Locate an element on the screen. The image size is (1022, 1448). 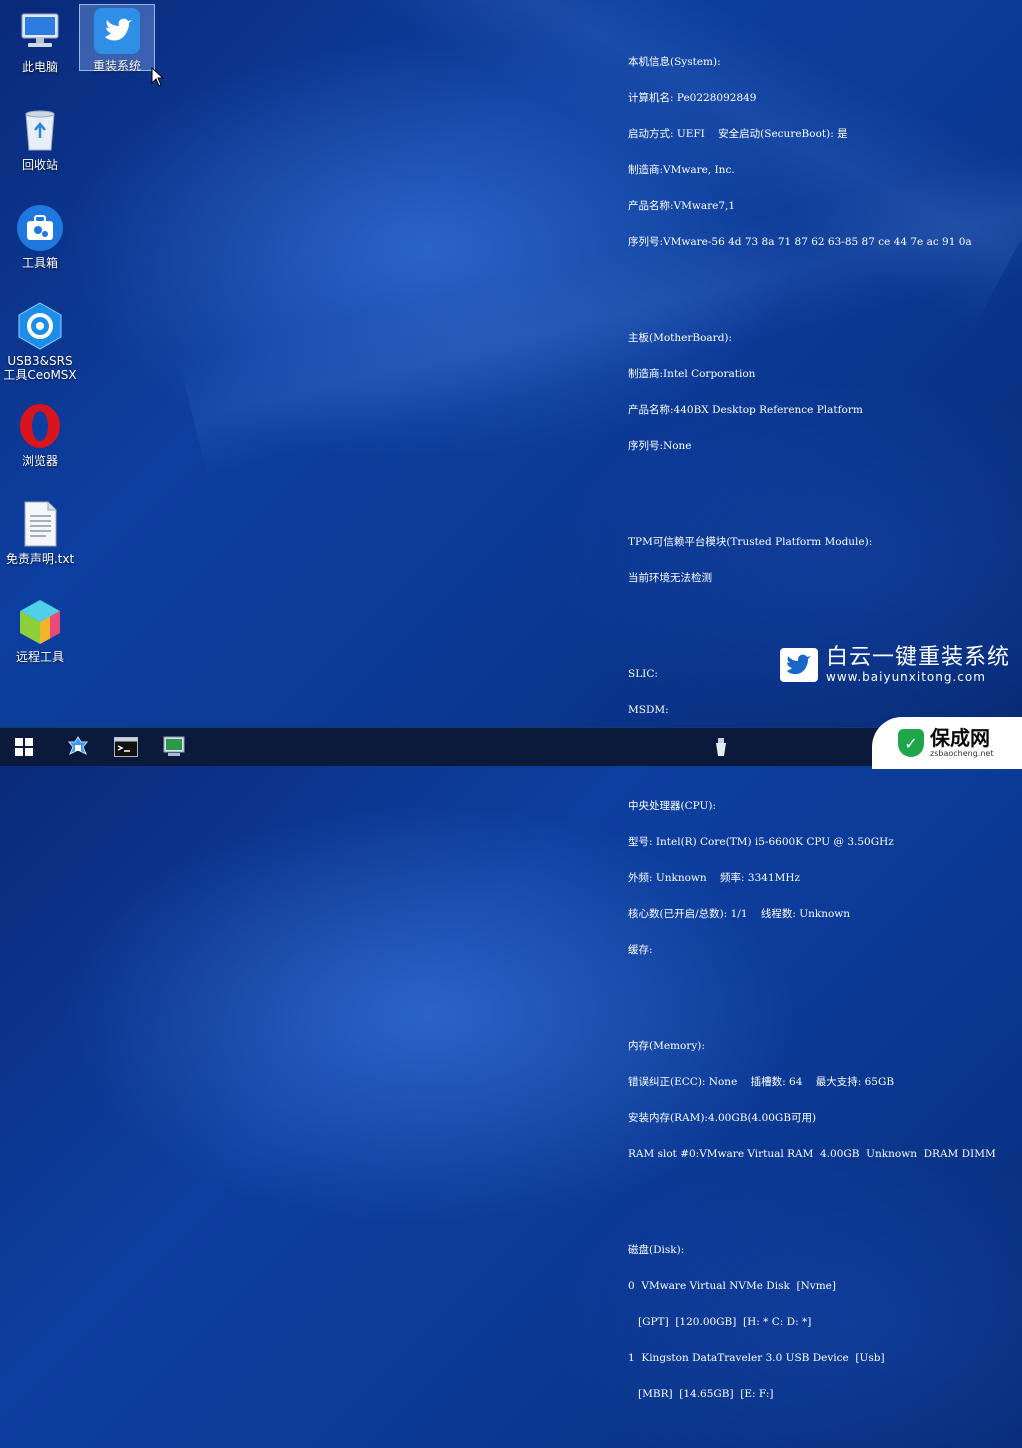
info-line: 0 VMware Virtual NVMe Disk [Nvme] is located at coordinates (732, 1286).